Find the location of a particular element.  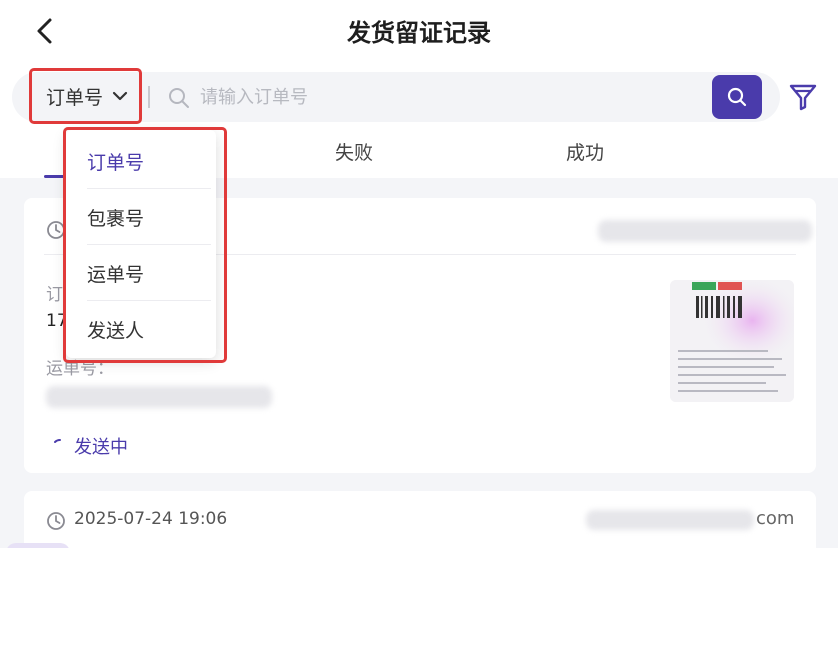

proof-image is located at coordinates (732, 341).